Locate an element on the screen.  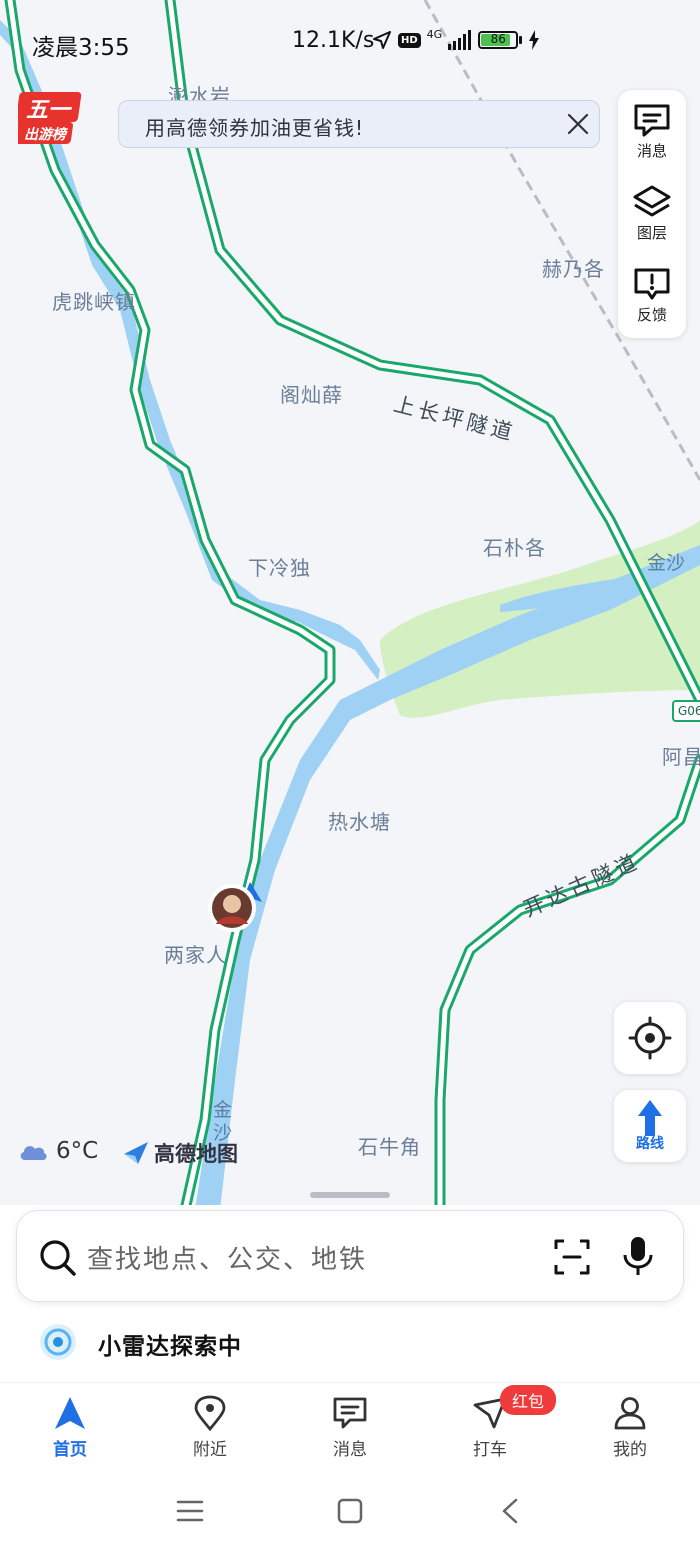
network-type: 4G is located at coordinates (434, 34).